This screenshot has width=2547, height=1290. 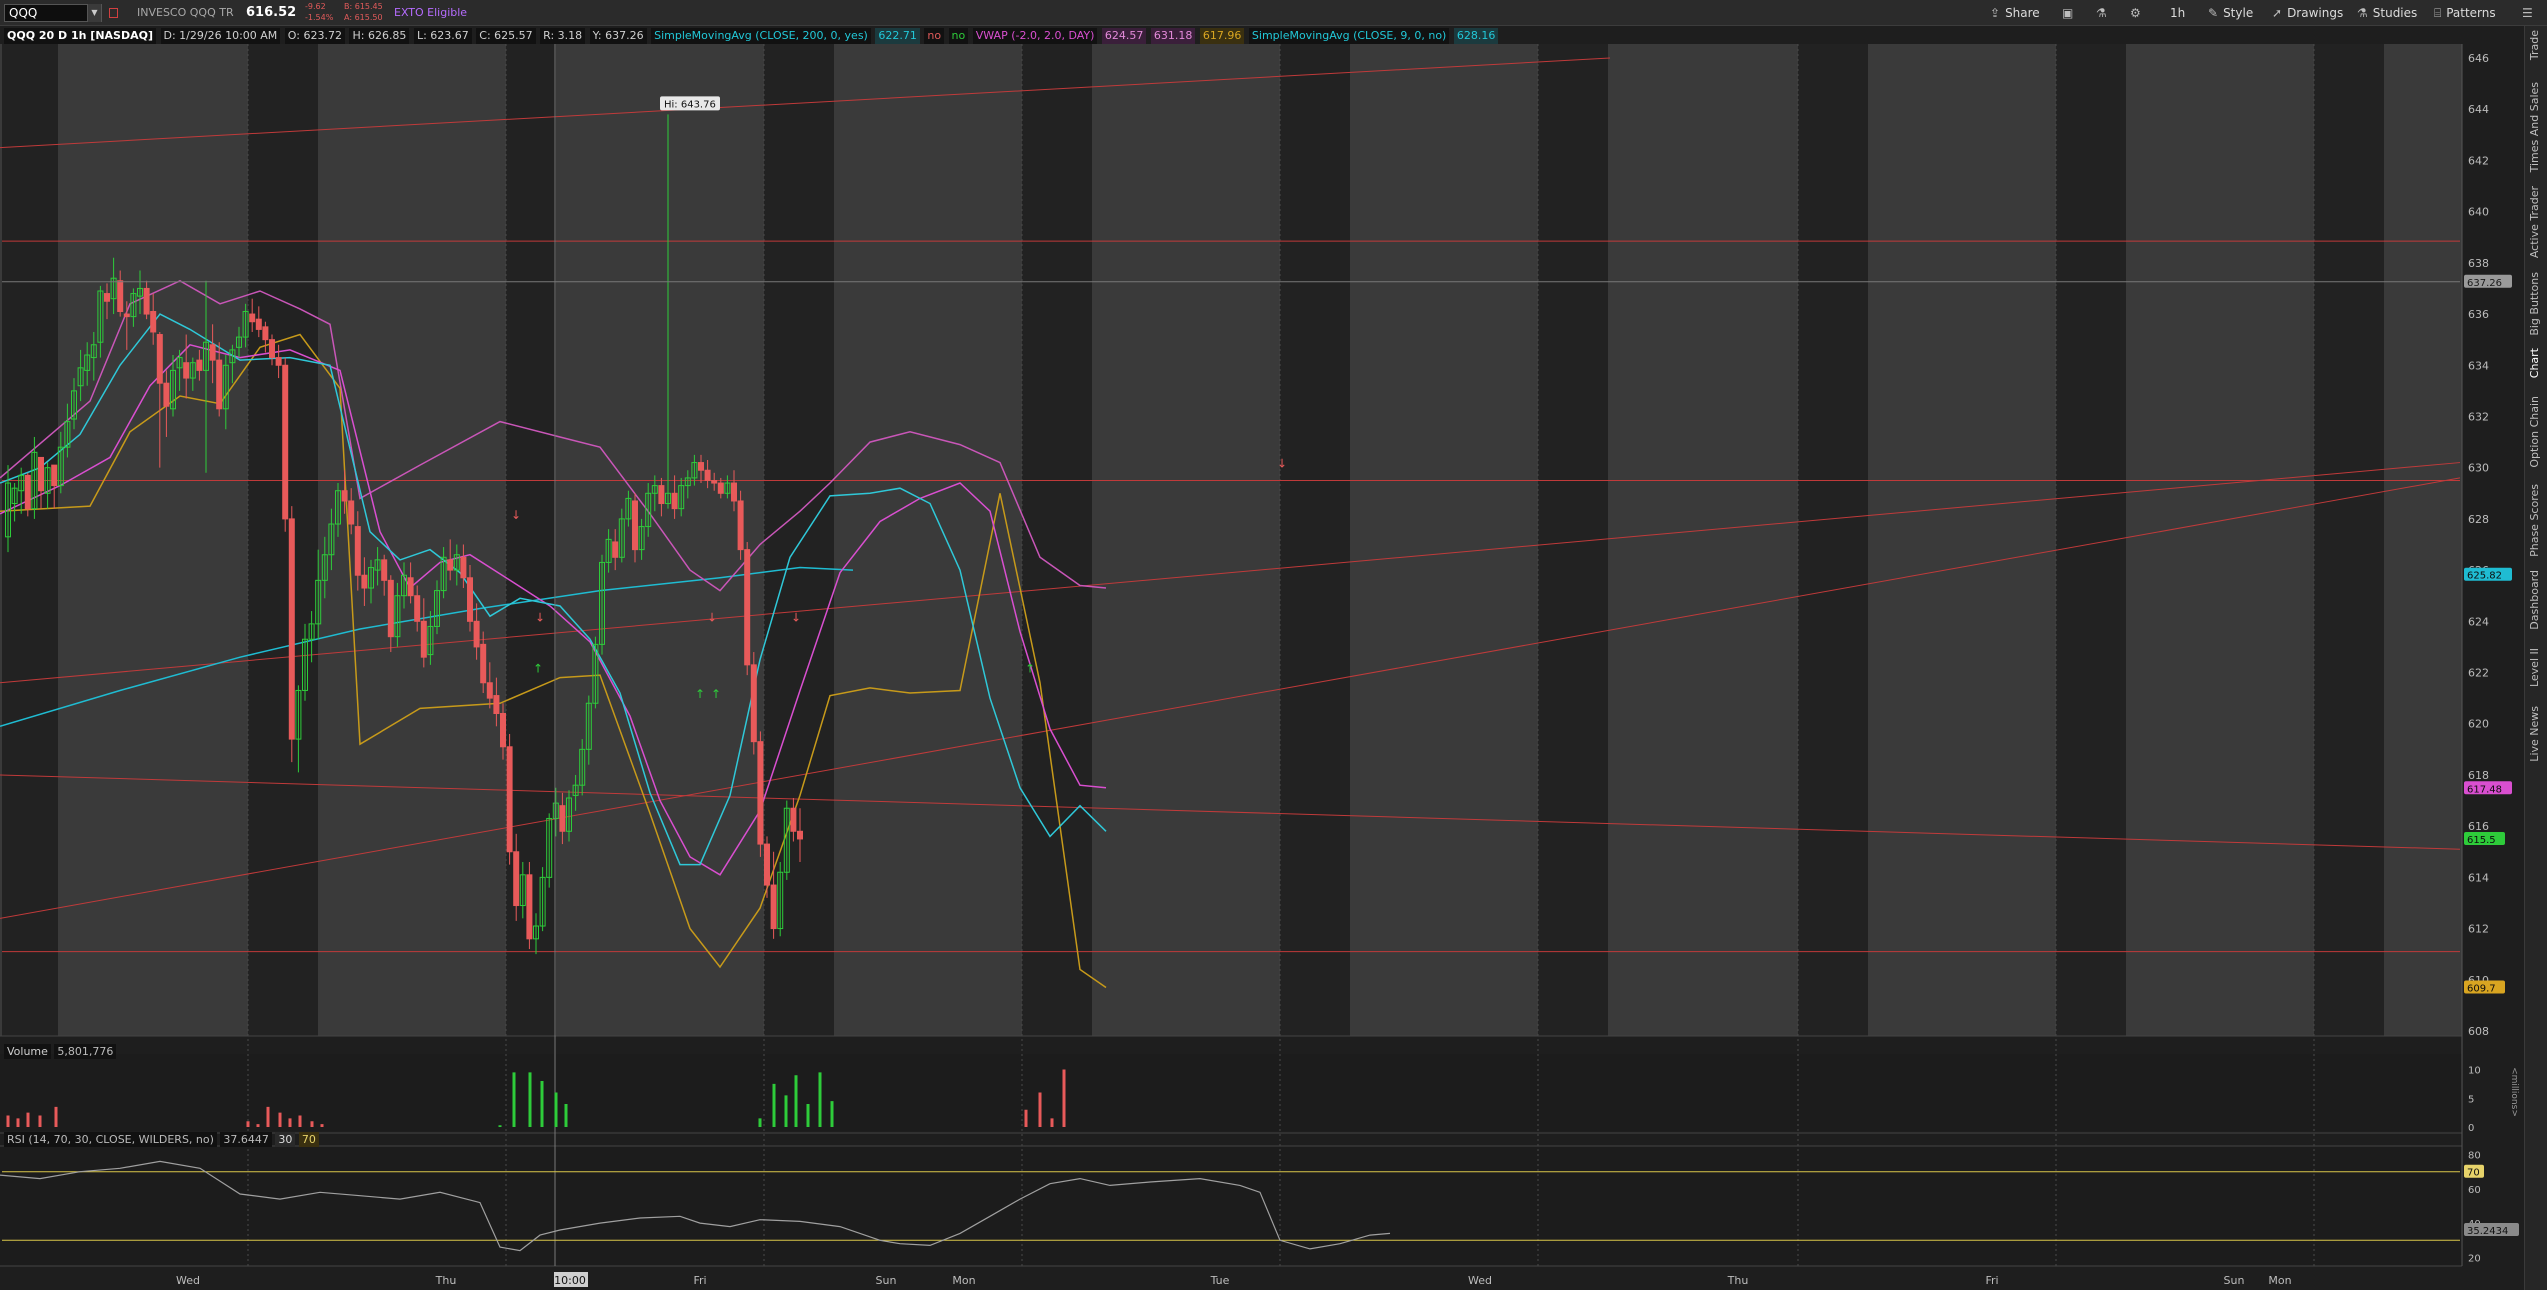 What do you see at coordinates (2015, 13) in the screenshot?
I see `share-button: ⇪ Share` at bounding box center [2015, 13].